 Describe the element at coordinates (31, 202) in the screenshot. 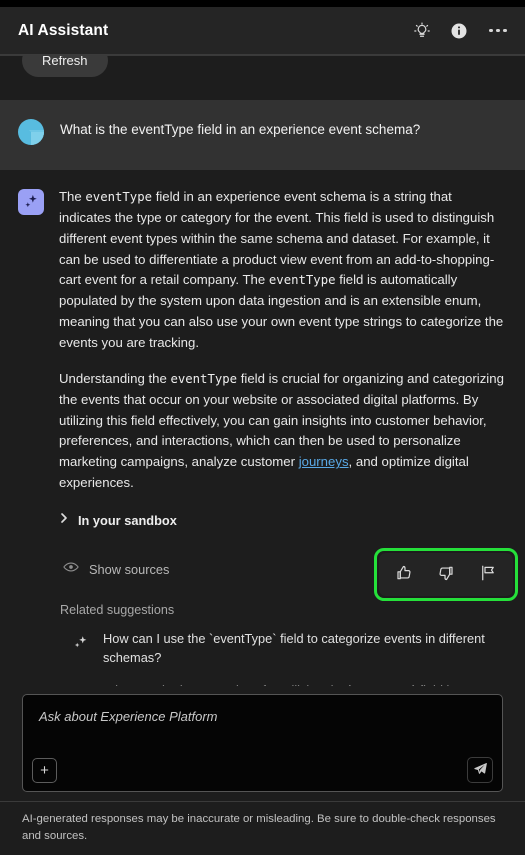

I see `ai-sparkle-avatar` at that location.